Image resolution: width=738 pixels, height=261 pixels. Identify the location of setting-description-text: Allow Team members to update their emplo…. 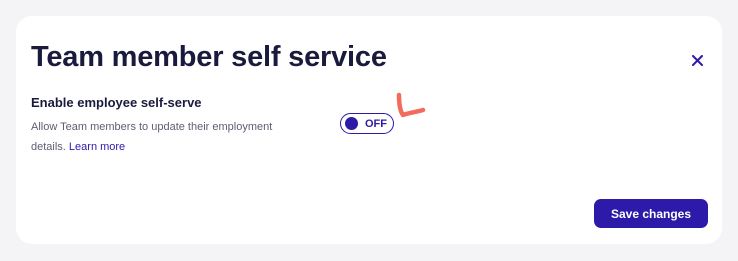
(152, 137).